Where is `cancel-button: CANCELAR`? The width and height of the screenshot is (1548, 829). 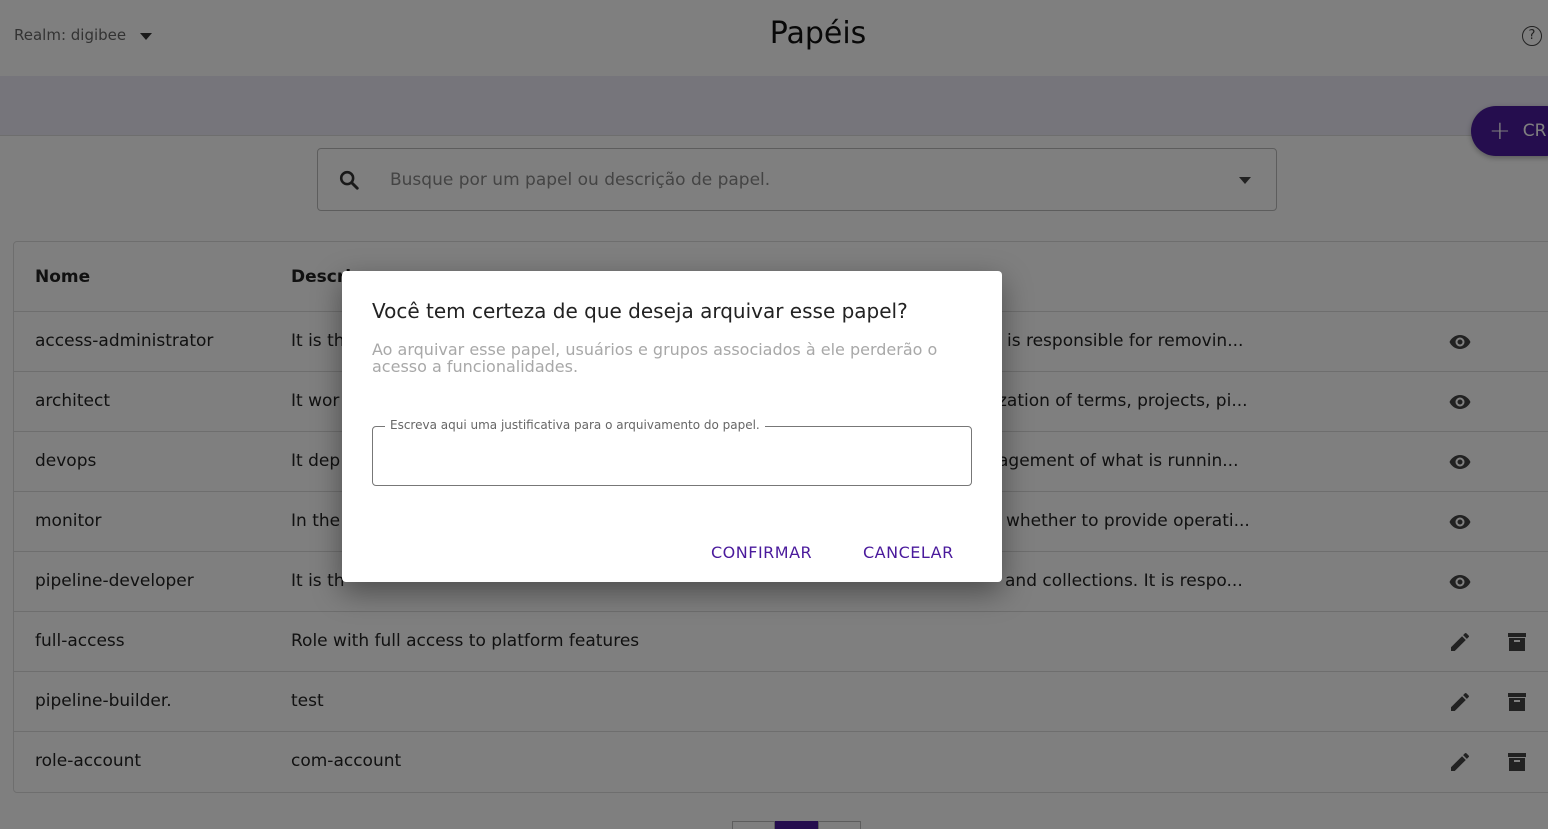 cancel-button: CANCELAR is located at coordinates (908, 552).